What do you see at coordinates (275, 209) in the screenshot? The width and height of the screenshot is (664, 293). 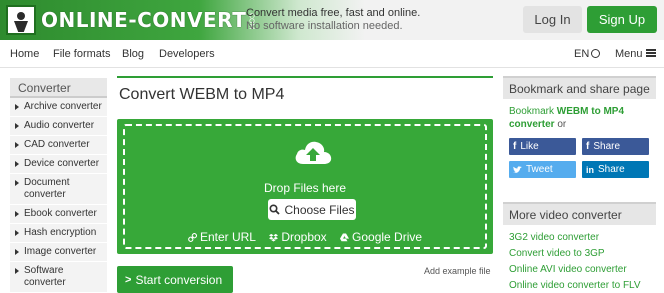 I see `search-icon` at bounding box center [275, 209].